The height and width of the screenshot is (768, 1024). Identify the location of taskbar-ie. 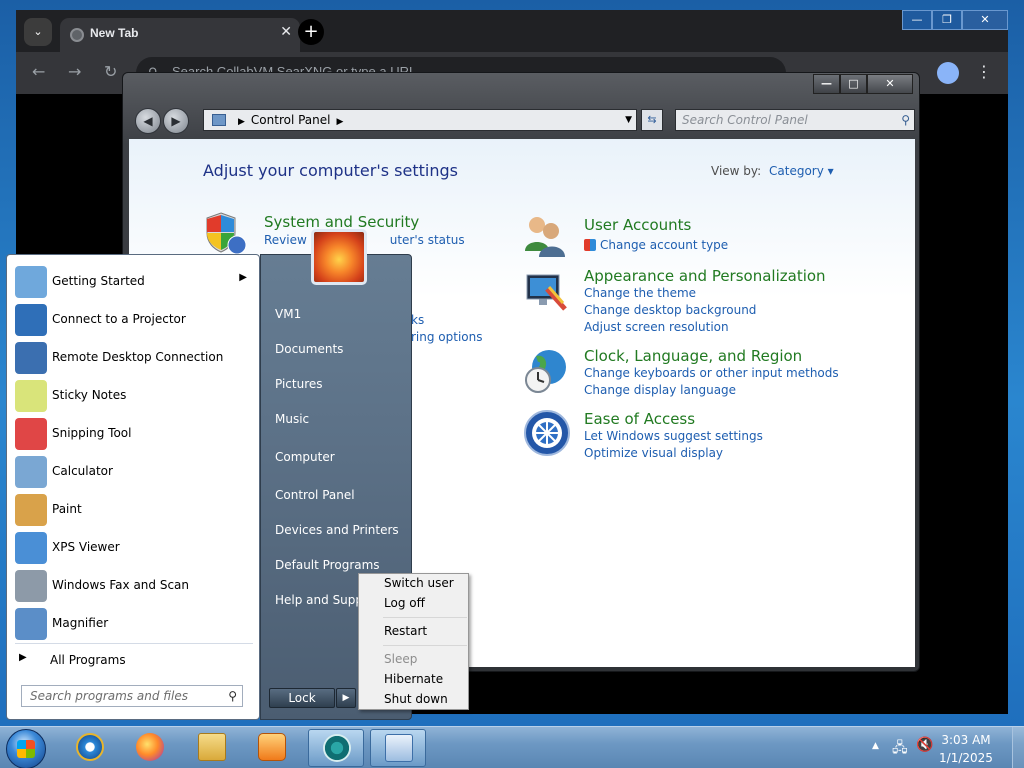
(90, 748).